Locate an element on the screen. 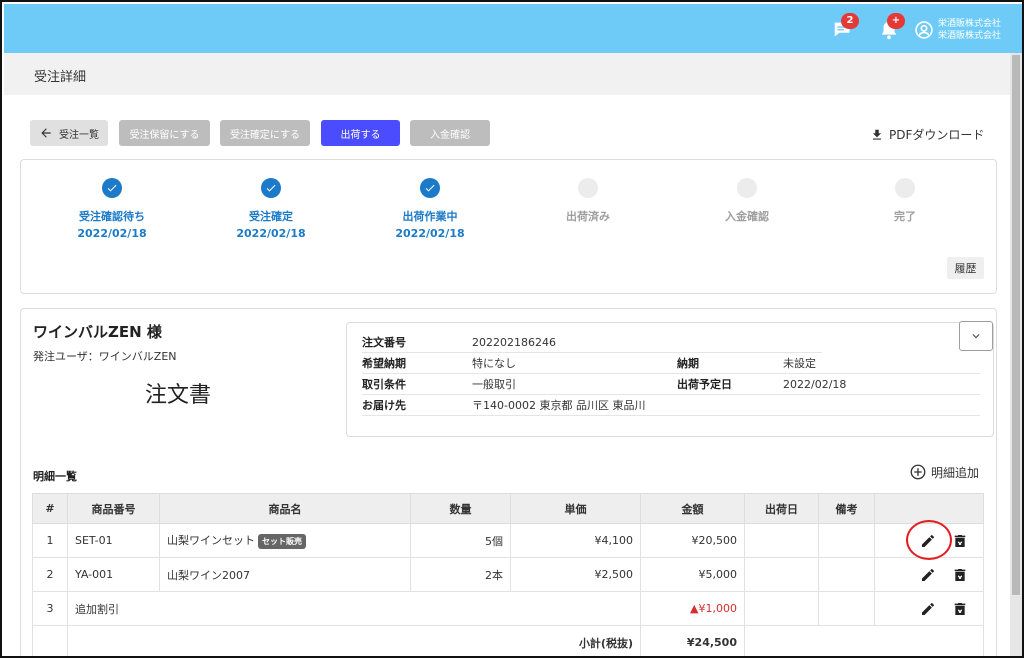 The image size is (1024, 658). table-row: 1 SET-01 山梨ワインセット セット販売 5個 ¥4,100 ¥20,500 is located at coordinates (508, 540).